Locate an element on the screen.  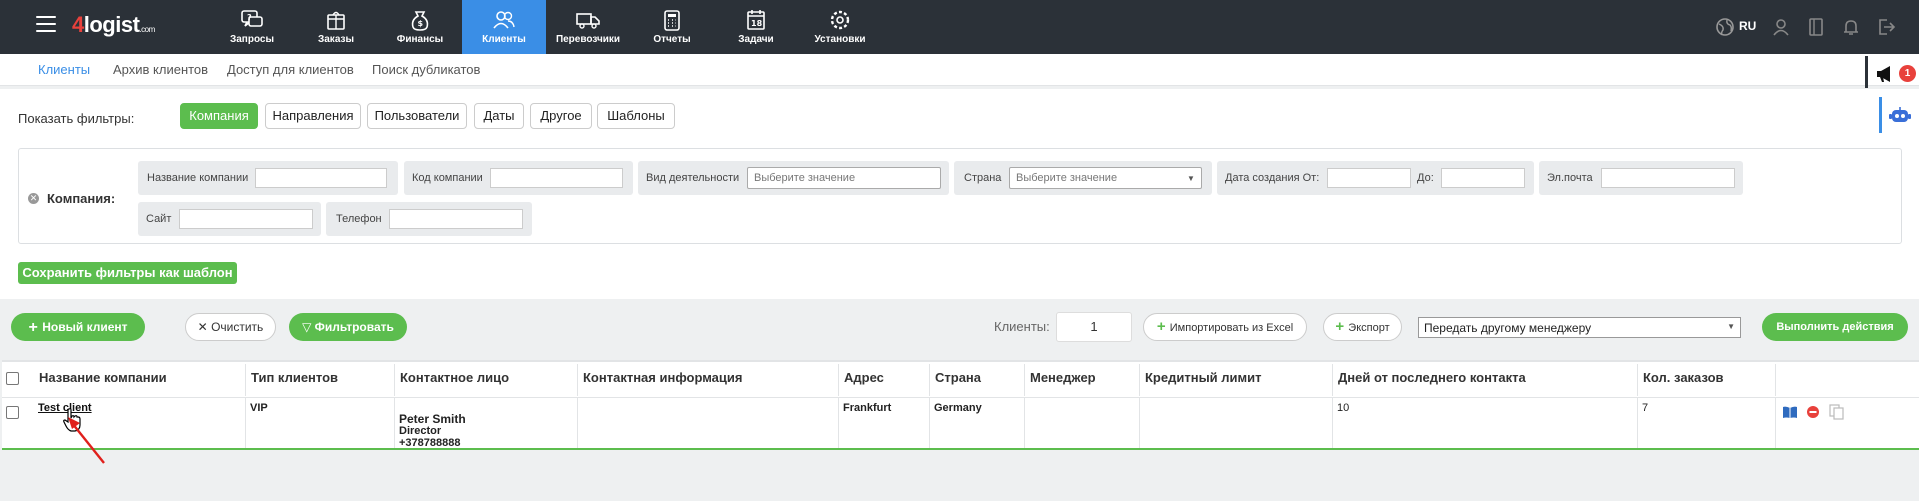
plus-icon: + is located at coordinates (1163, 326).